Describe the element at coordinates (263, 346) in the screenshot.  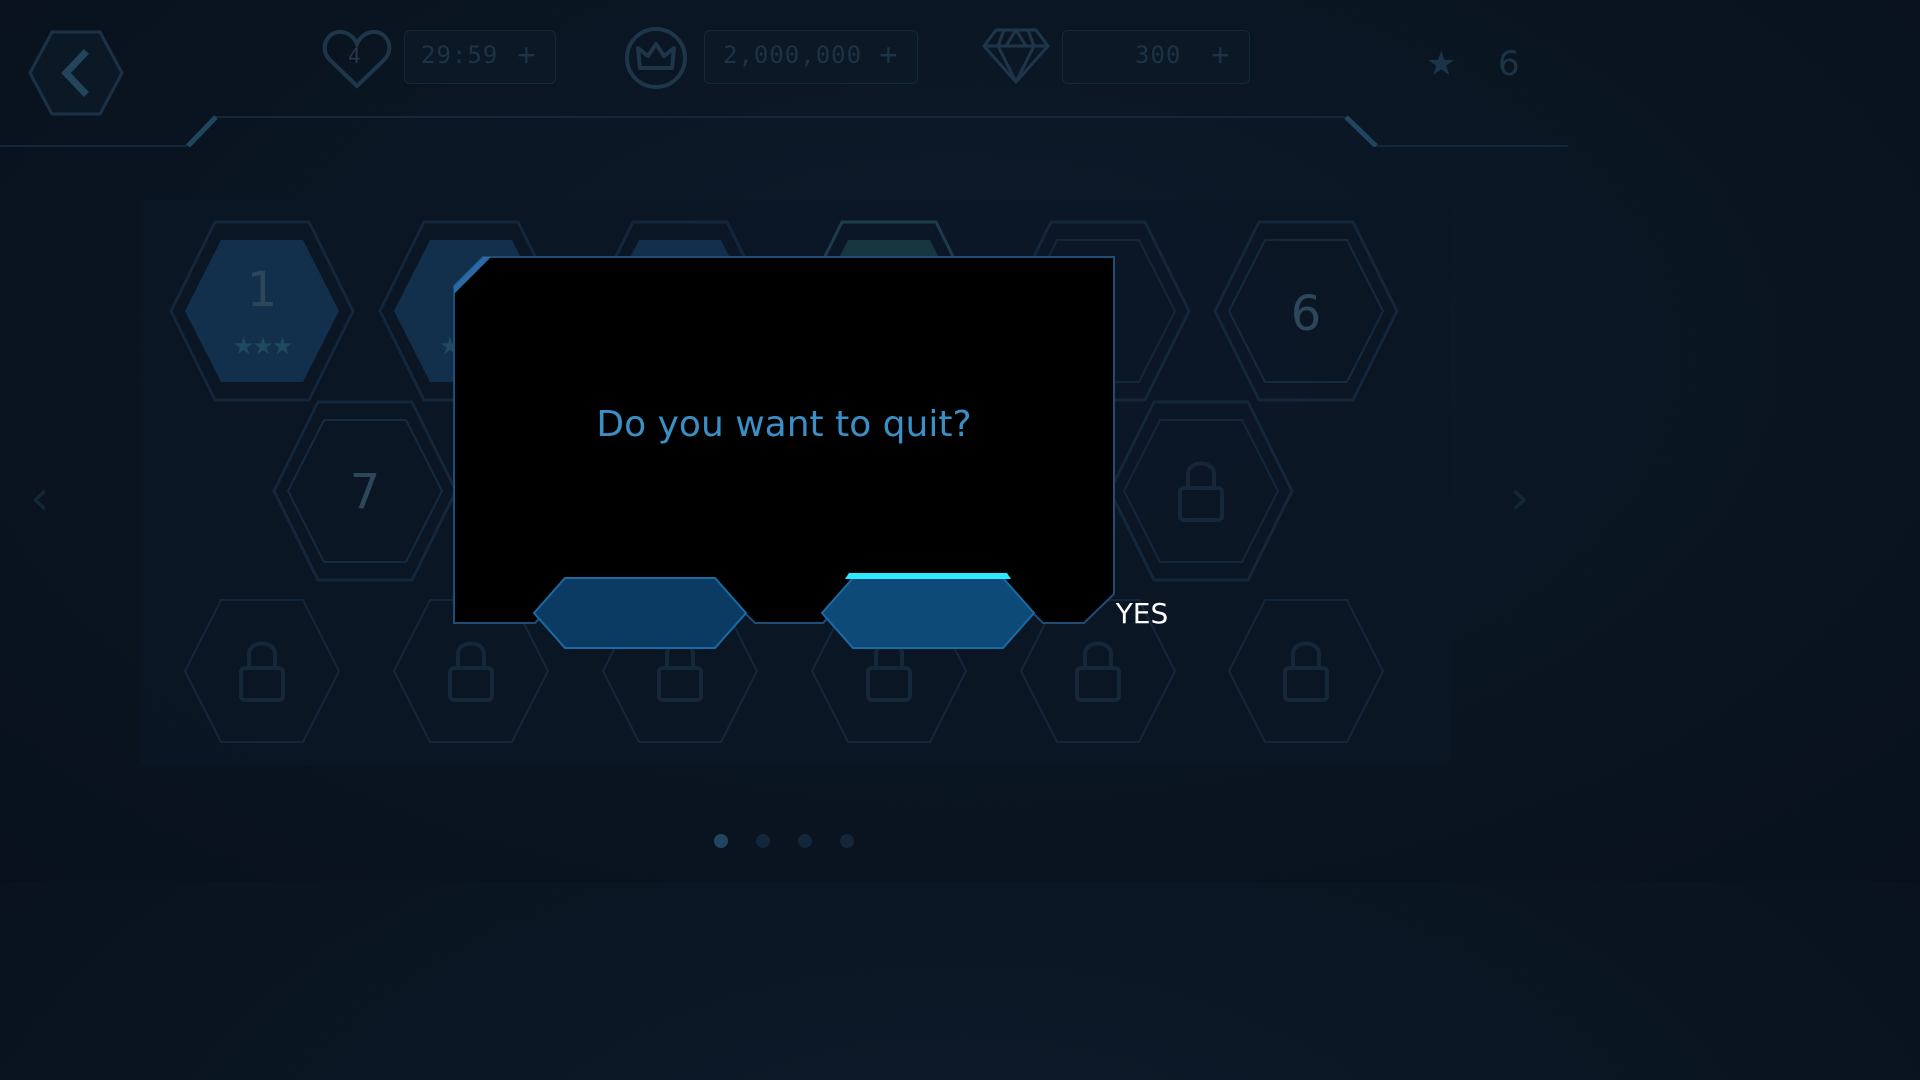
I see `level-stars: ★★★` at that location.